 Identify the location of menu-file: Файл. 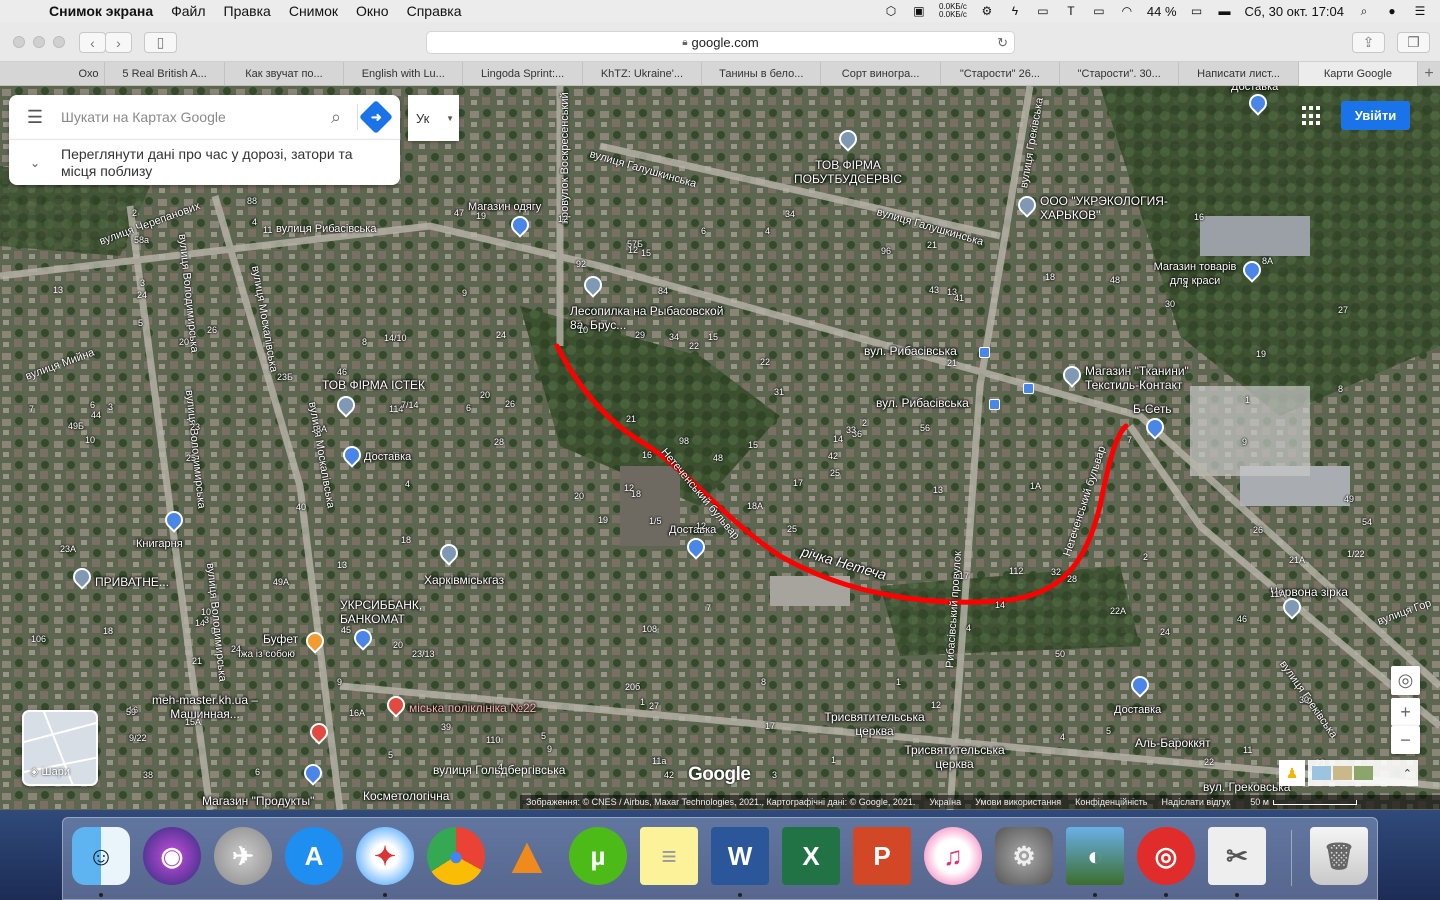
(188, 11).